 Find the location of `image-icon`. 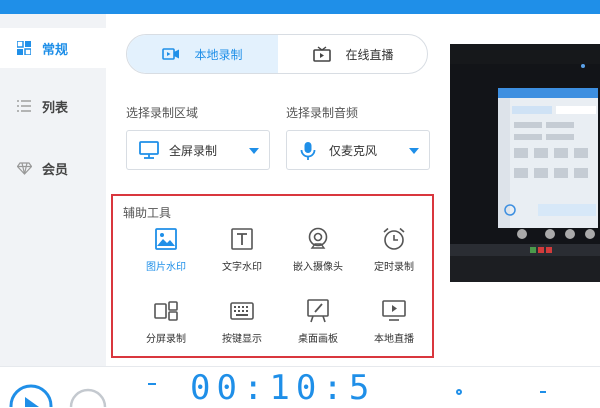

image-icon is located at coordinates (166, 239).